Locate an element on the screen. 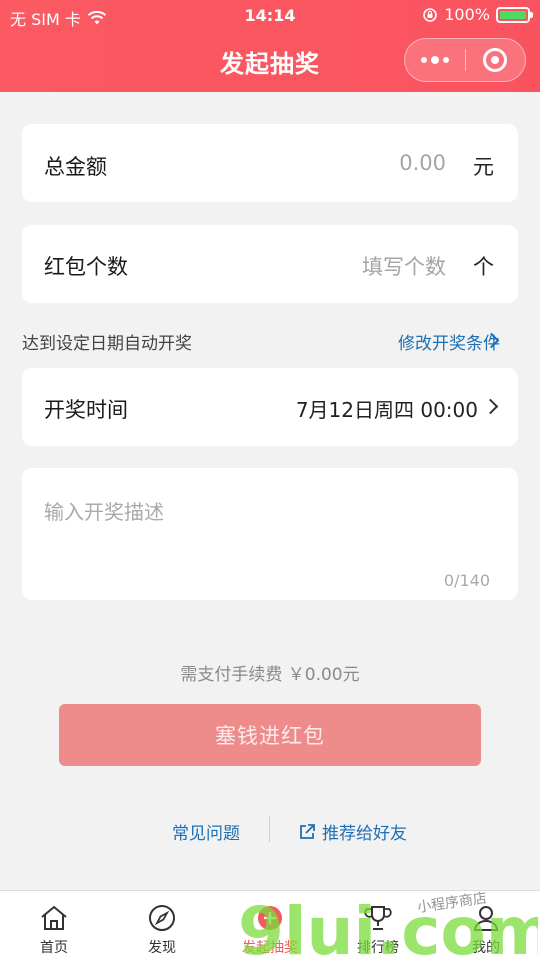  tab-label: 首页 is located at coordinates (54, 948).